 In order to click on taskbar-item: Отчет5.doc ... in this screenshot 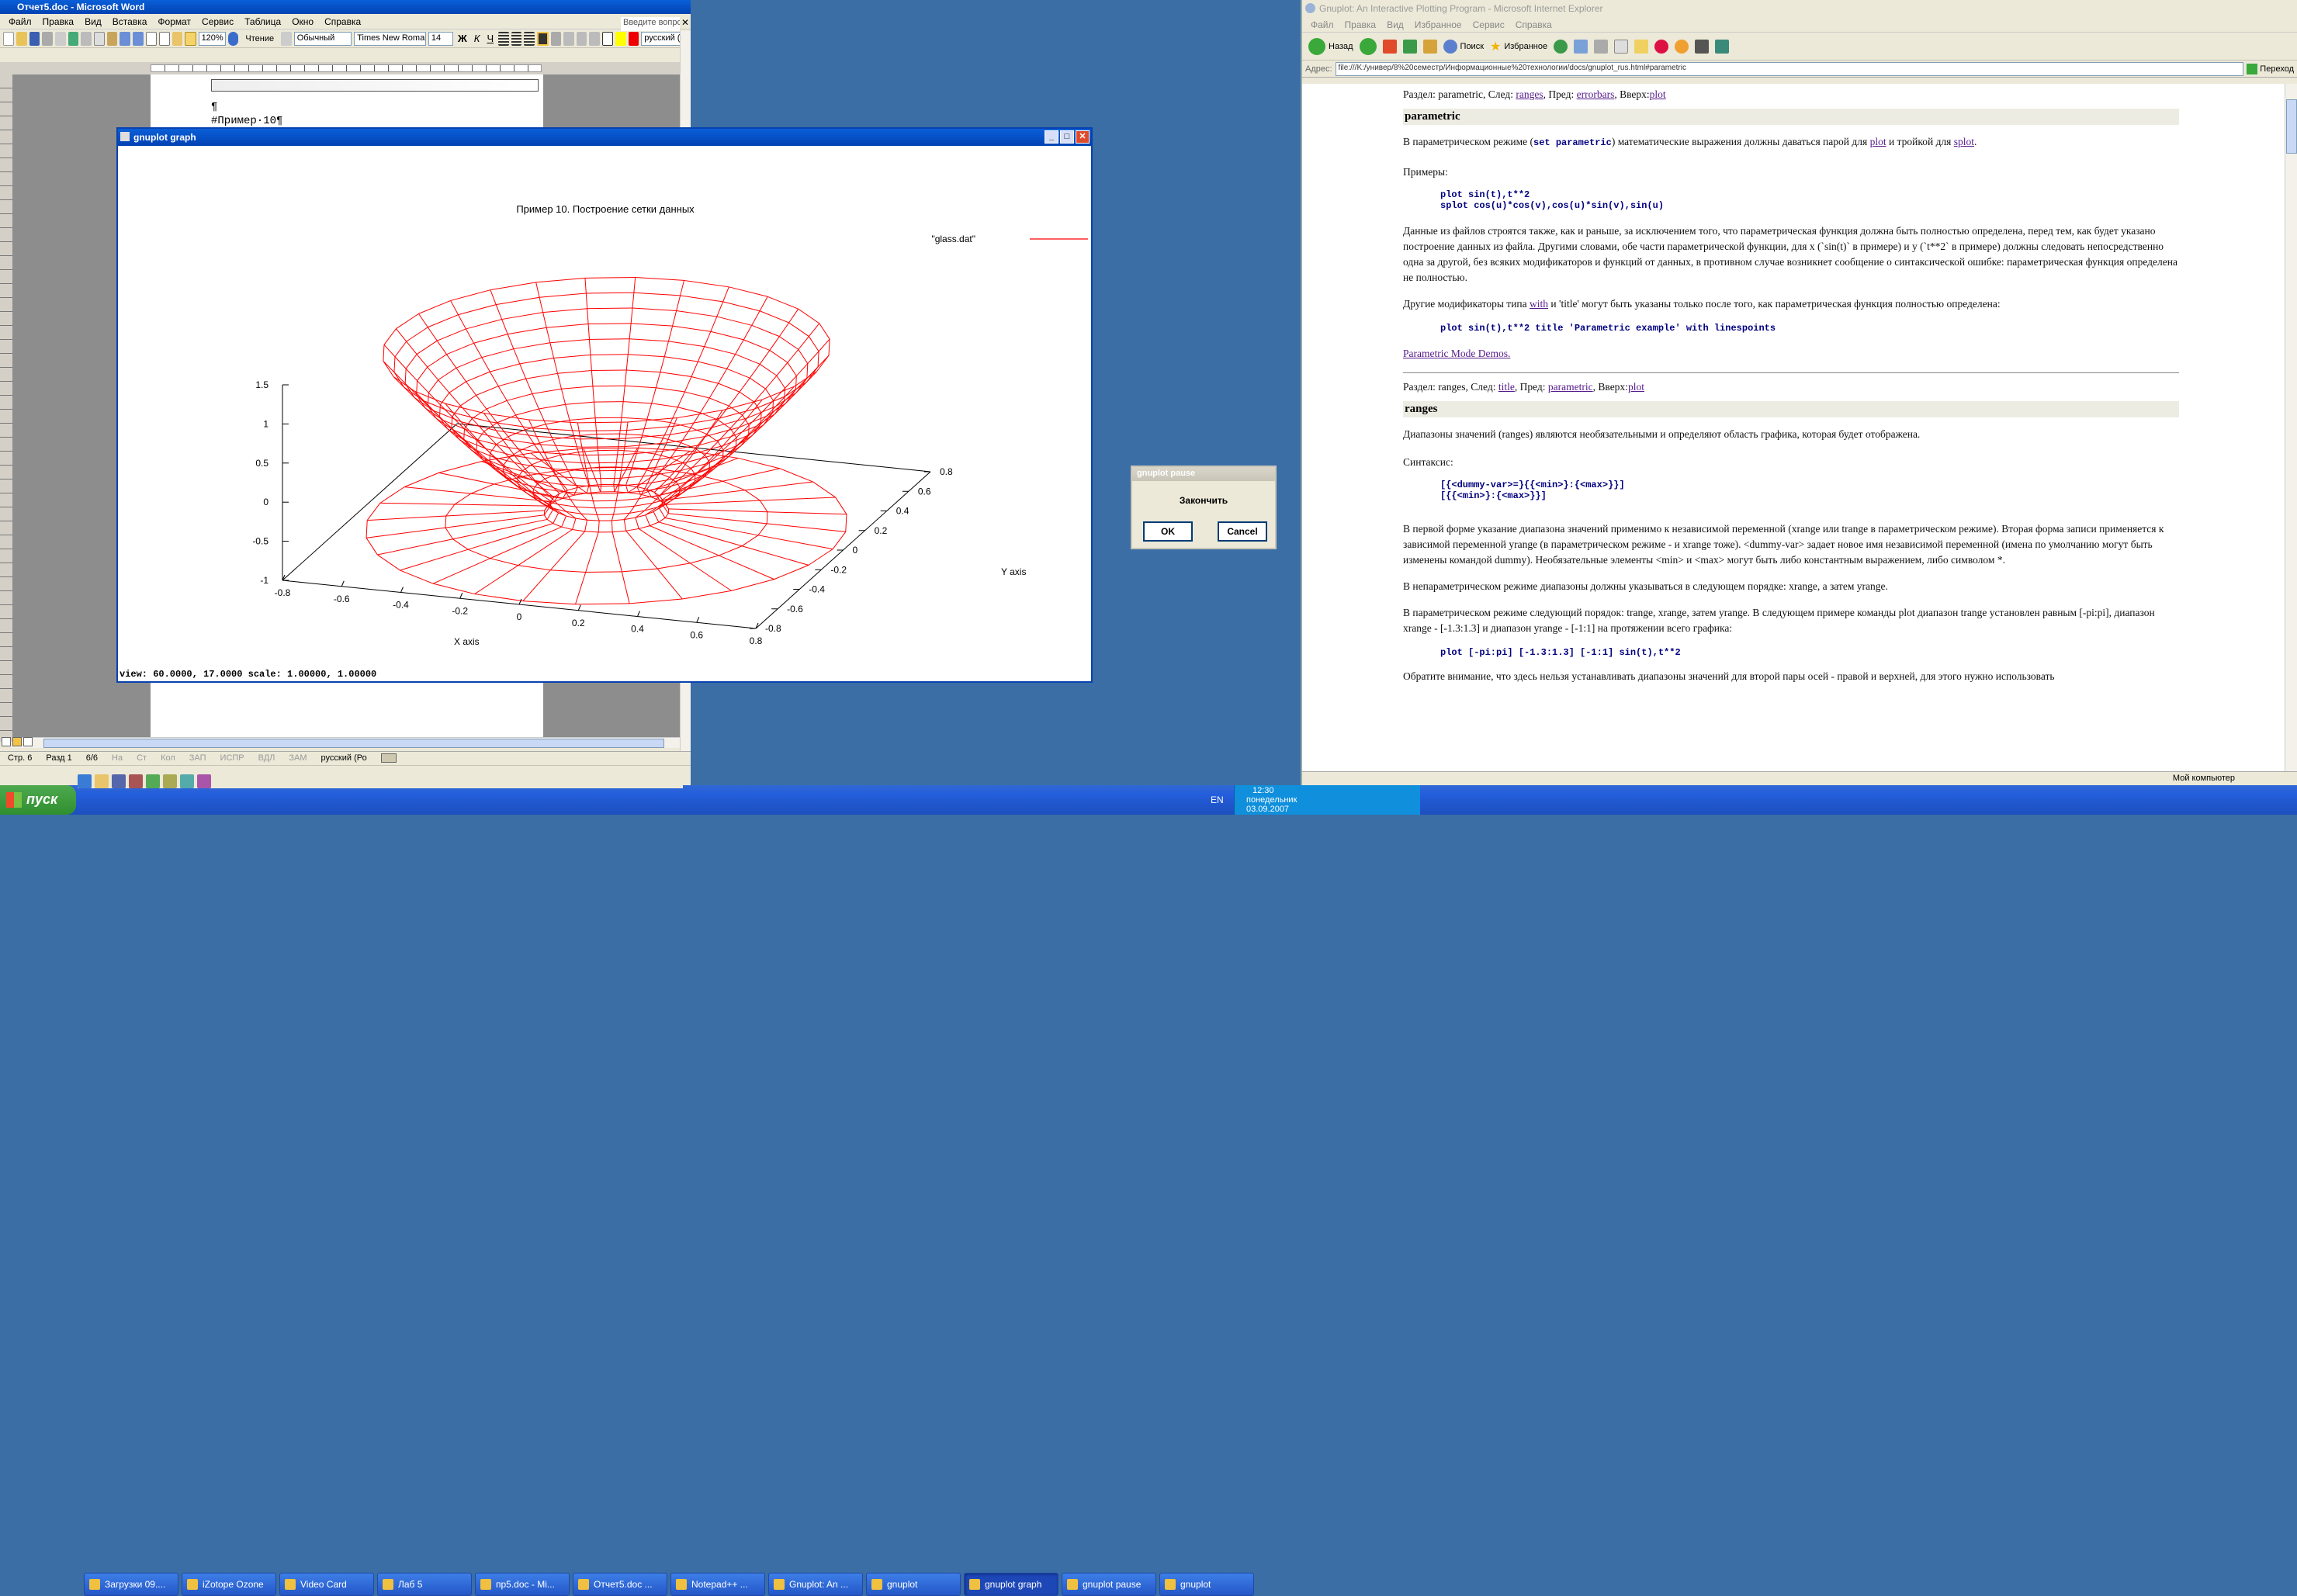, I will do `click(620, 1584)`.